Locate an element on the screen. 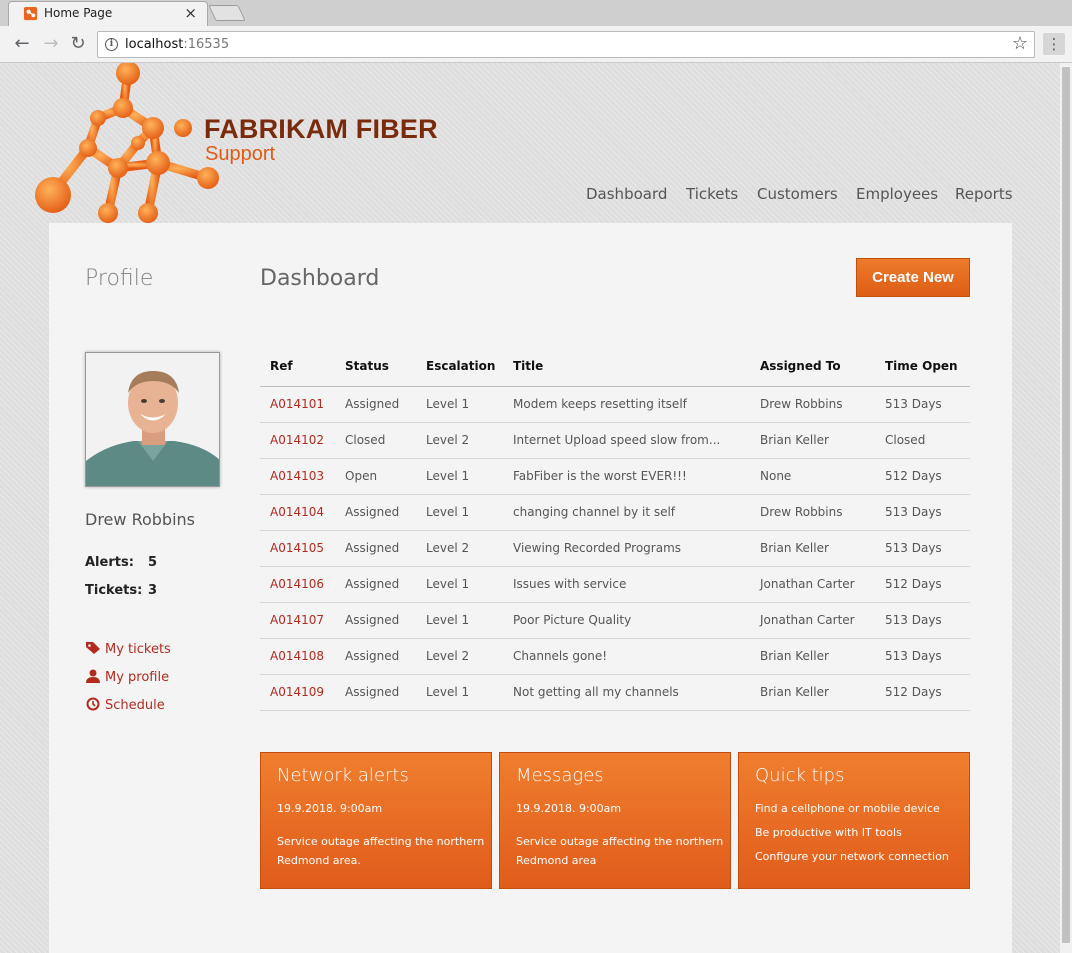  col-escalation: Escalation is located at coordinates (459, 367).